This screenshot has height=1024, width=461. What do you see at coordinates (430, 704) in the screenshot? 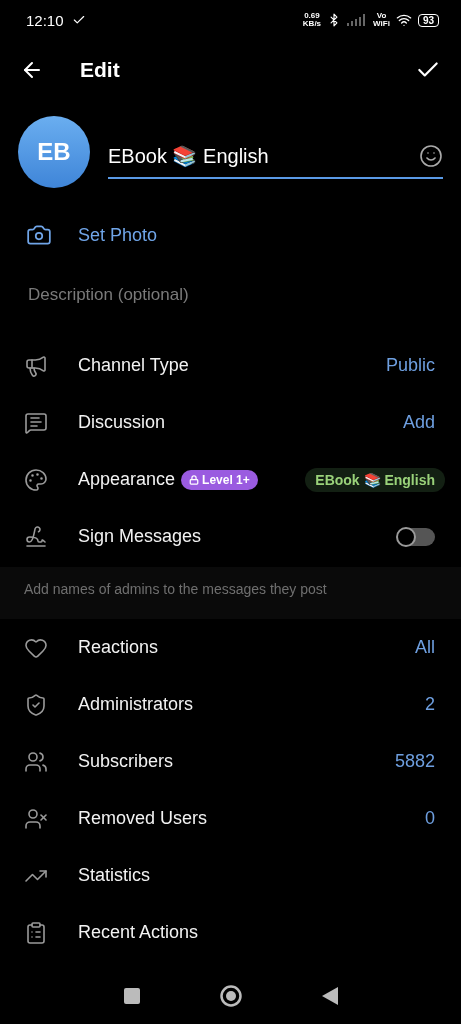
I see `row-value: 2` at bounding box center [430, 704].